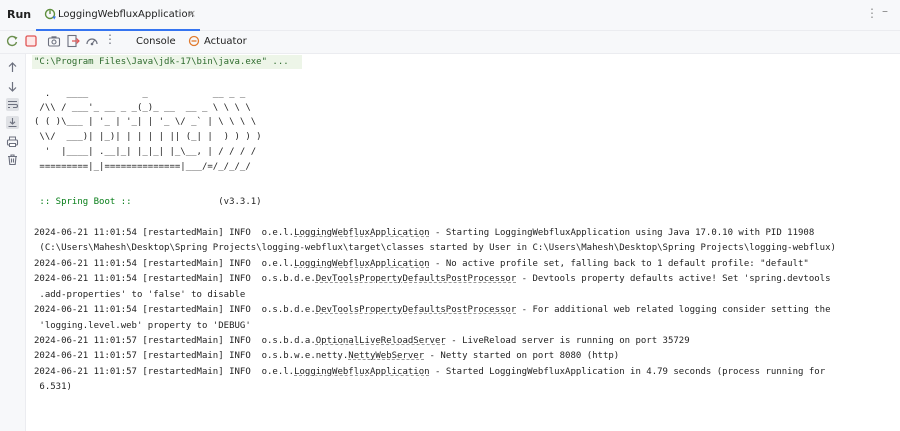 The width and height of the screenshot is (900, 431). Describe the element at coordinates (12, 67) in the screenshot. I see `up-arrow-icon` at that location.